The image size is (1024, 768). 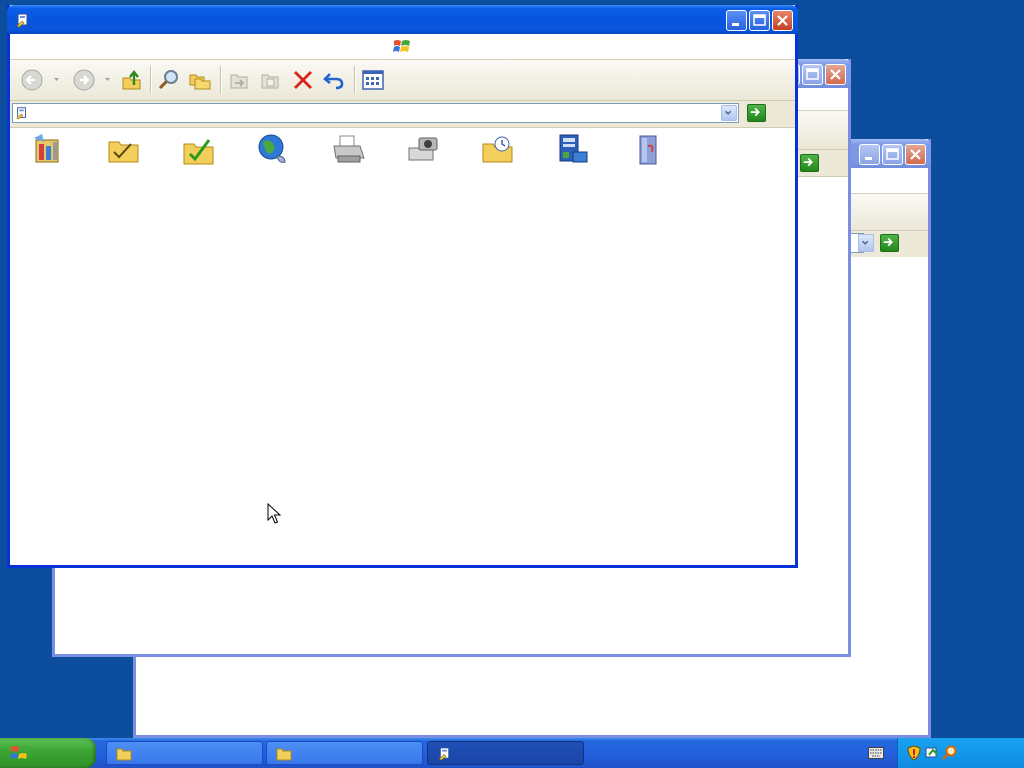 I want to click on address-bar, so click(x=402, y=114).